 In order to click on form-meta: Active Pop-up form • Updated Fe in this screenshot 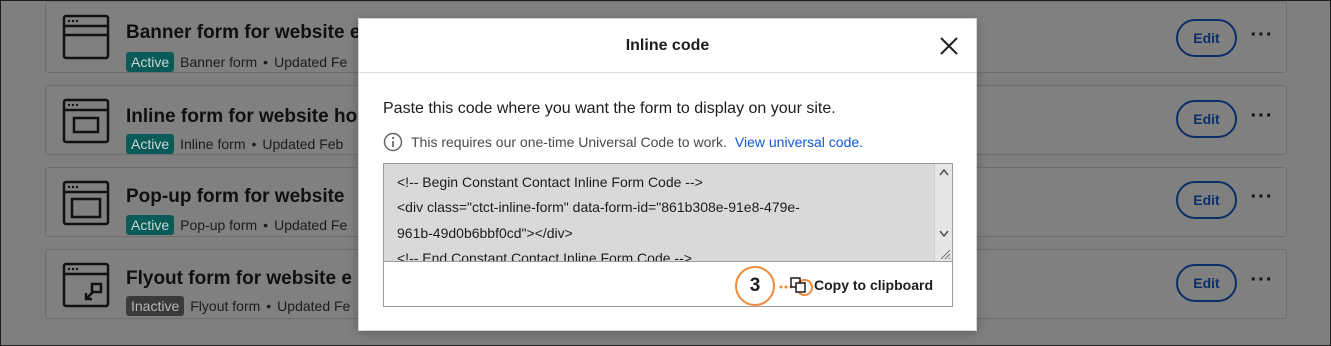, I will do `click(236, 225)`.